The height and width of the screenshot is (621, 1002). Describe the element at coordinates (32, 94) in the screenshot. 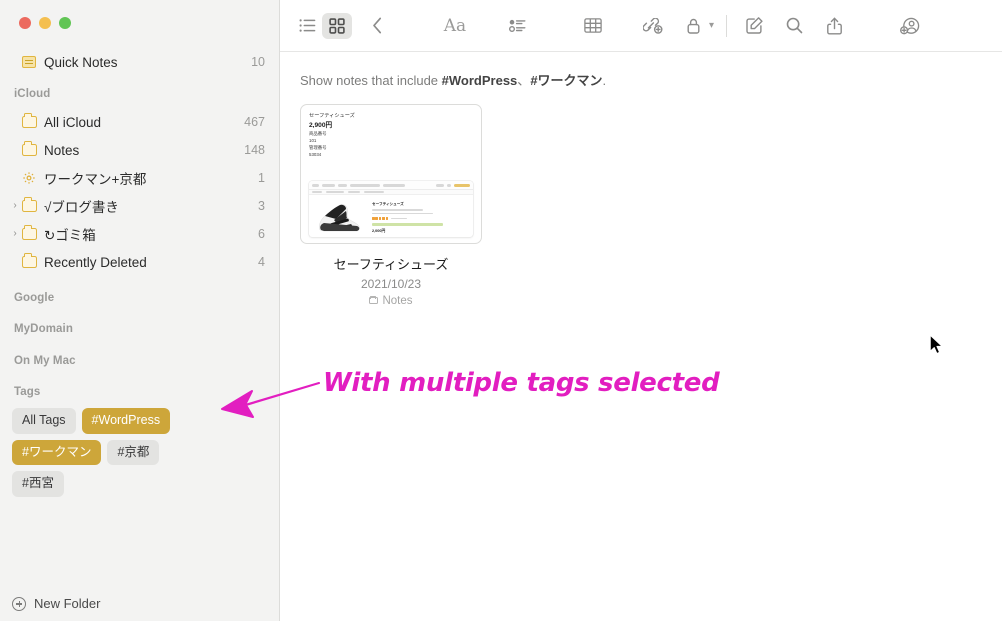

I see `sidebar-section-header-icloud: iCloud` at that location.